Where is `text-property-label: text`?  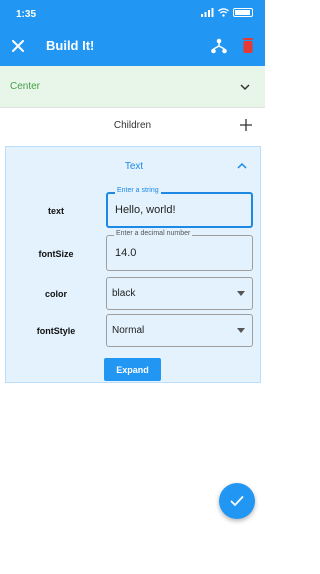 text-property-label: text is located at coordinates (55, 211).